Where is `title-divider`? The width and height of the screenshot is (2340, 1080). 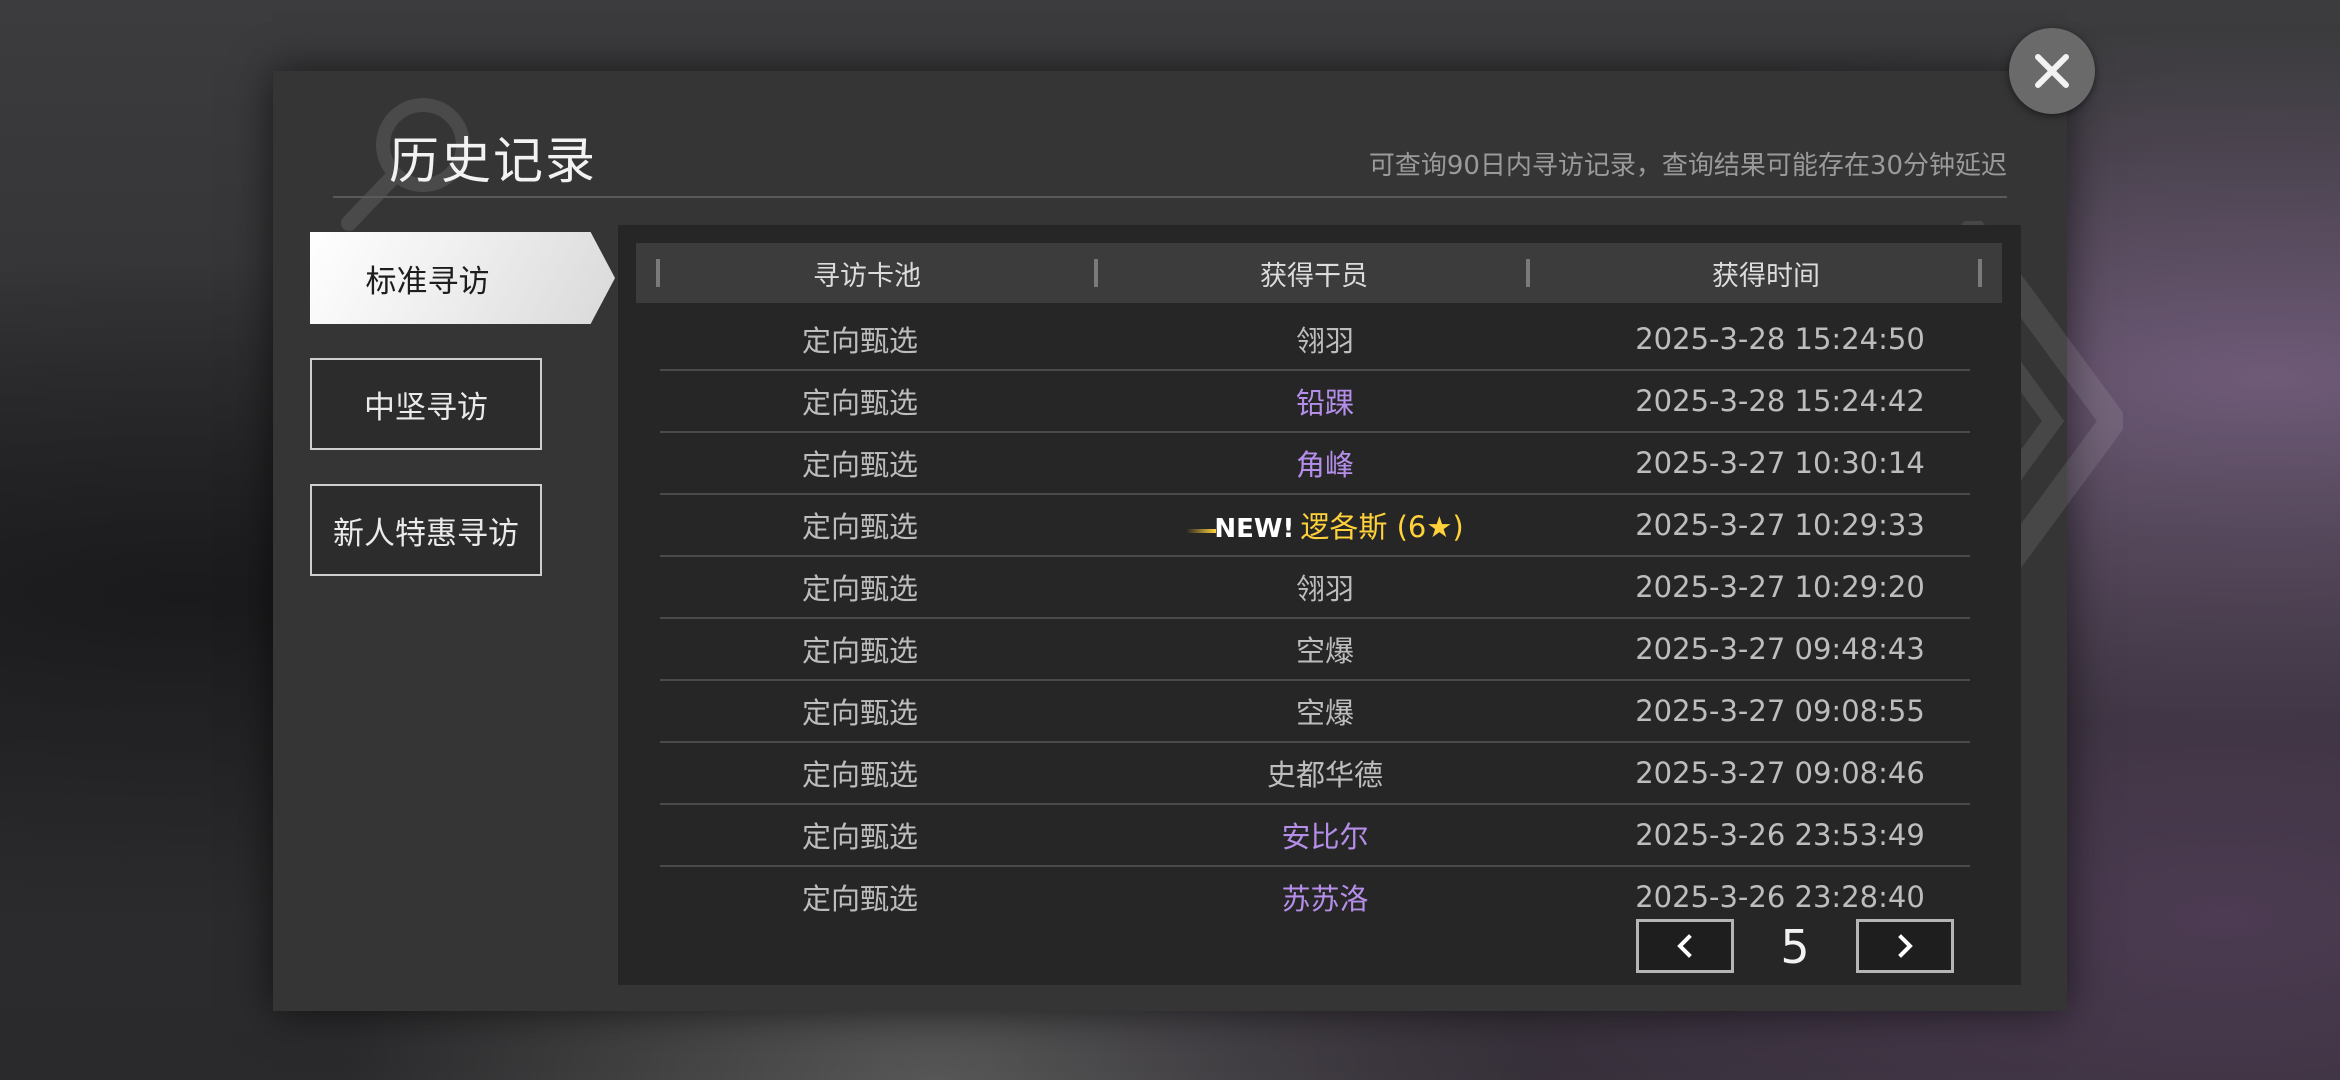
title-divider is located at coordinates (1170, 197).